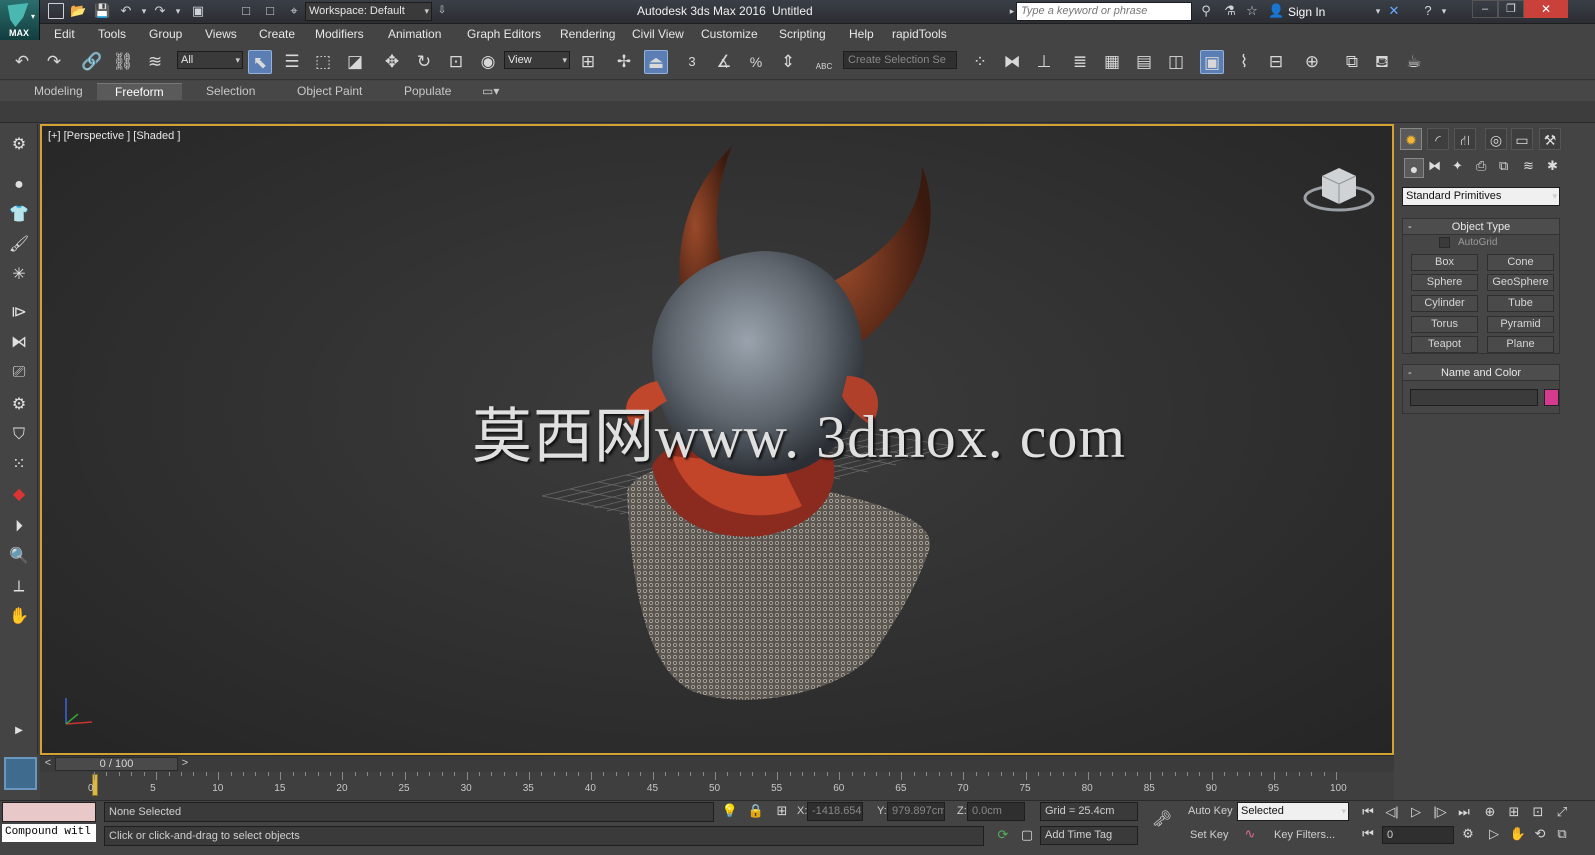 The height and width of the screenshot is (855, 1595). I want to click on rendered-frame-window-icon: ⊕, so click(1312, 62).